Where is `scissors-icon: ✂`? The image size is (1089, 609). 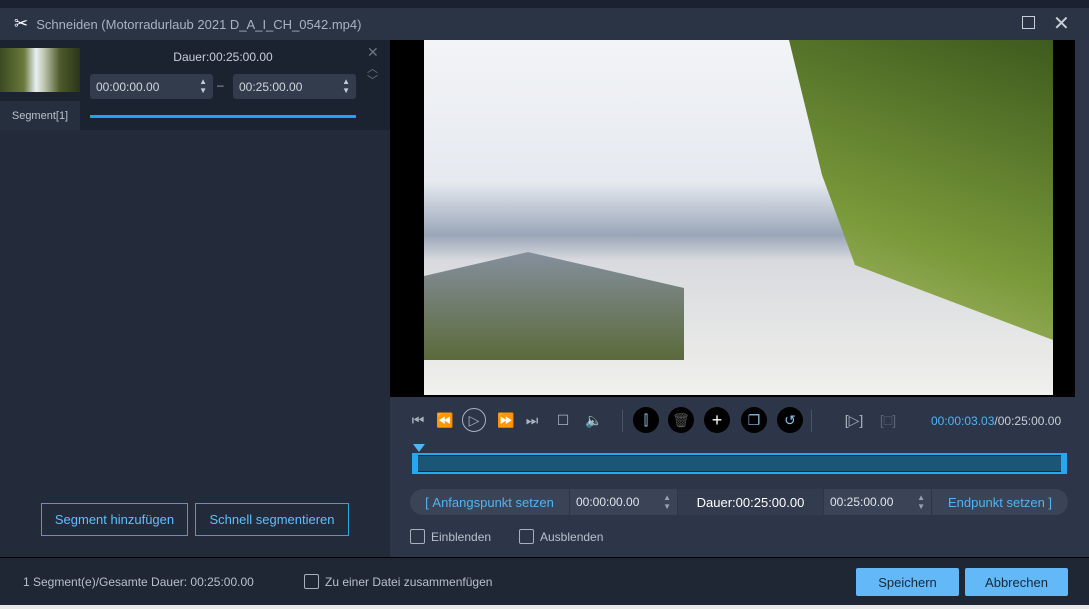 scissors-icon: ✂ is located at coordinates (21, 23).